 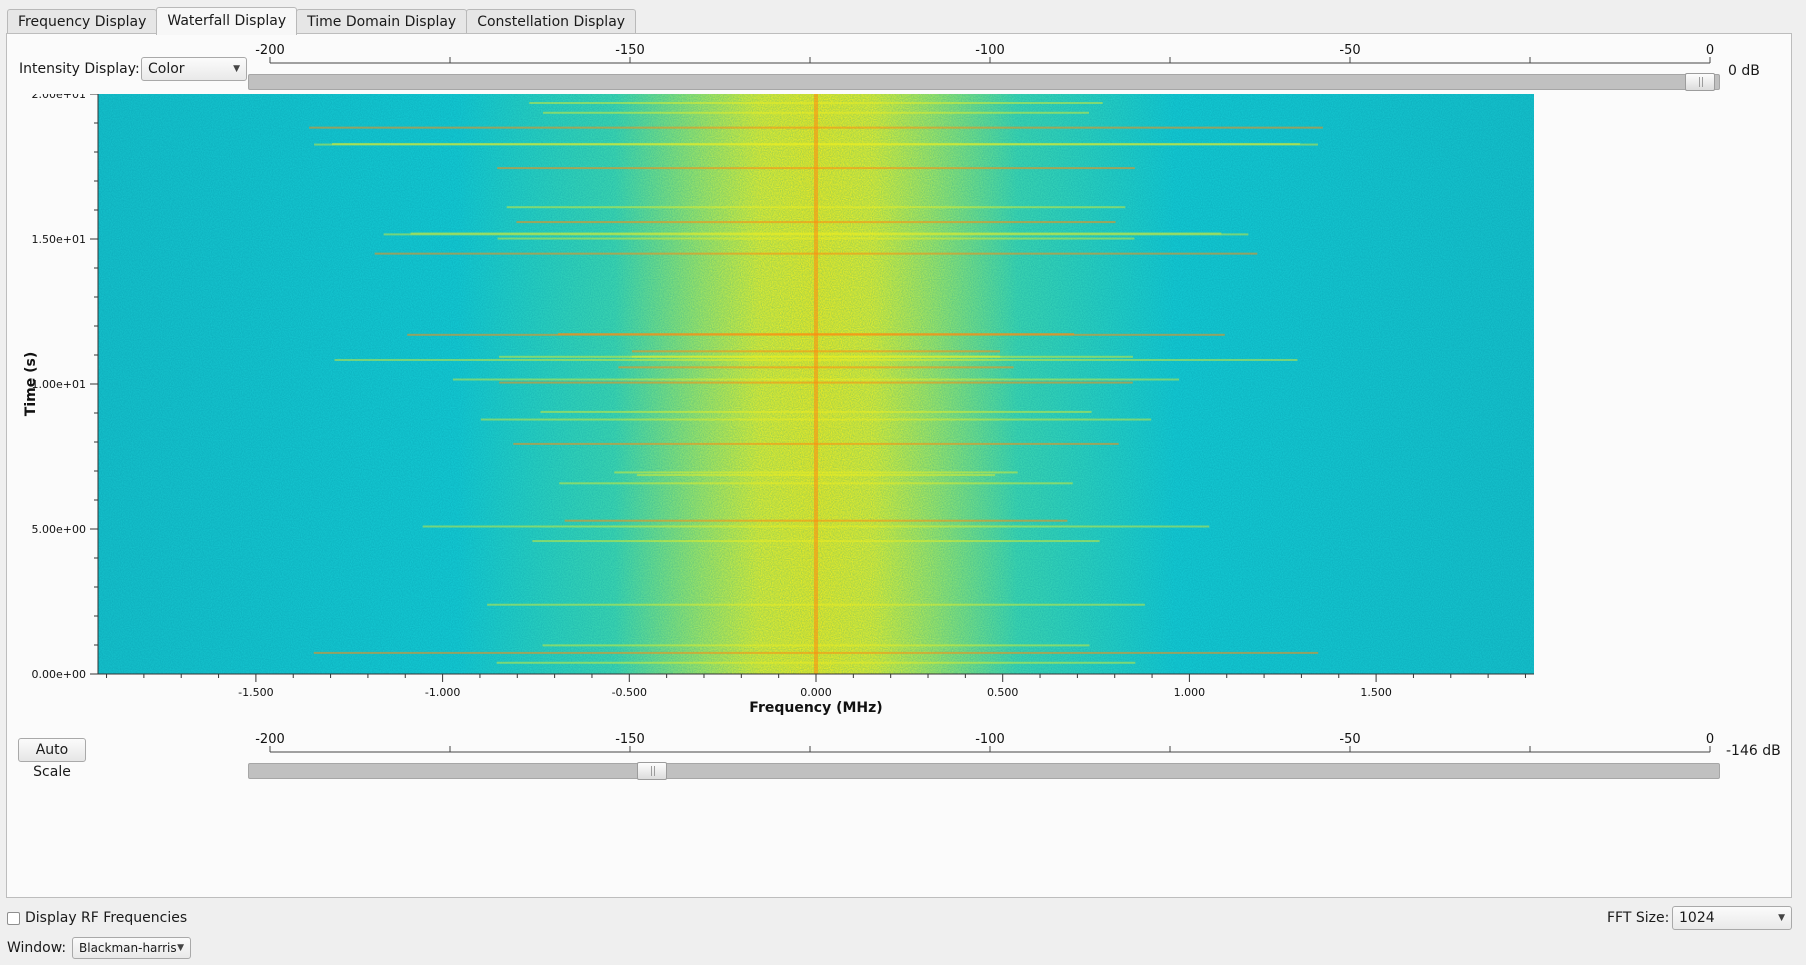 What do you see at coordinates (990, 739) in the screenshot?
I see `min-scale-tick-label: -100` at bounding box center [990, 739].